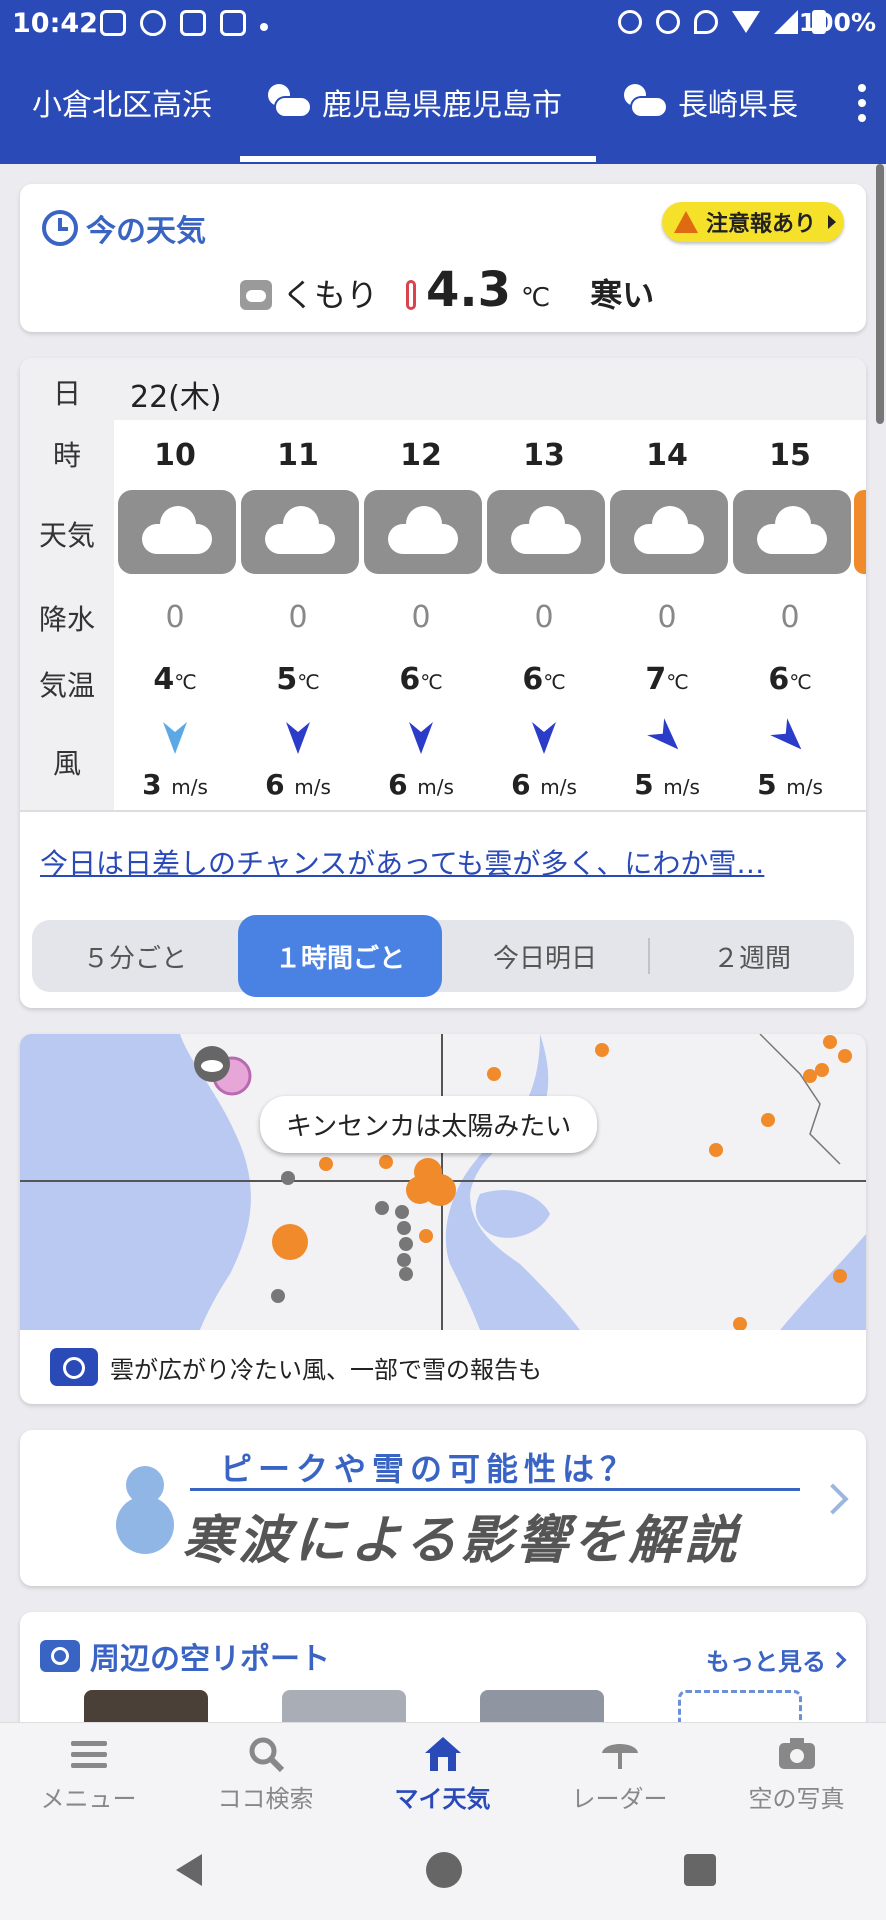 This screenshot has width=886, height=1920. What do you see at coordinates (175, 784) in the screenshot?
I see `wind-speed: 3 m/s` at bounding box center [175, 784].